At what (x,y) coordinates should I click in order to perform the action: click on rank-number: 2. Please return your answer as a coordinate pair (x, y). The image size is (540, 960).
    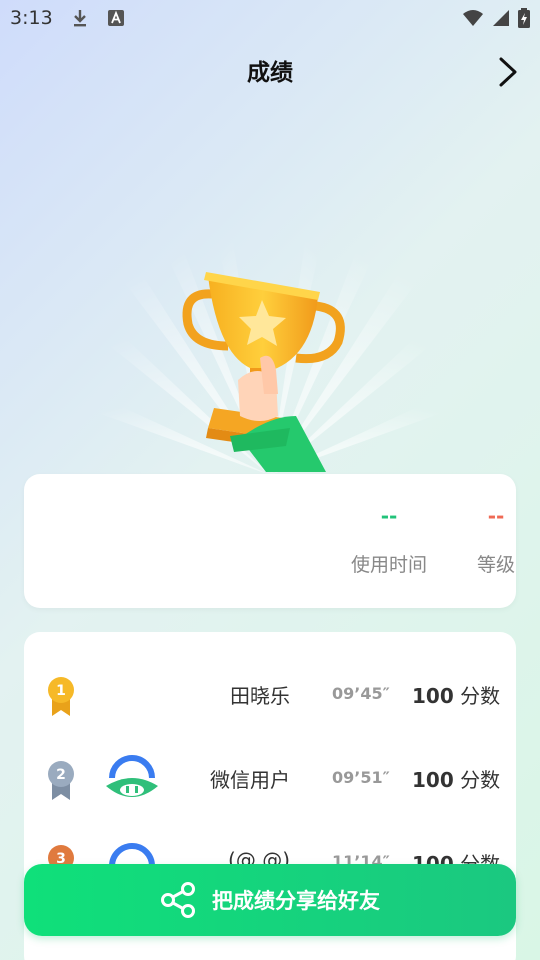
    Looking at the image, I should click on (61, 775).